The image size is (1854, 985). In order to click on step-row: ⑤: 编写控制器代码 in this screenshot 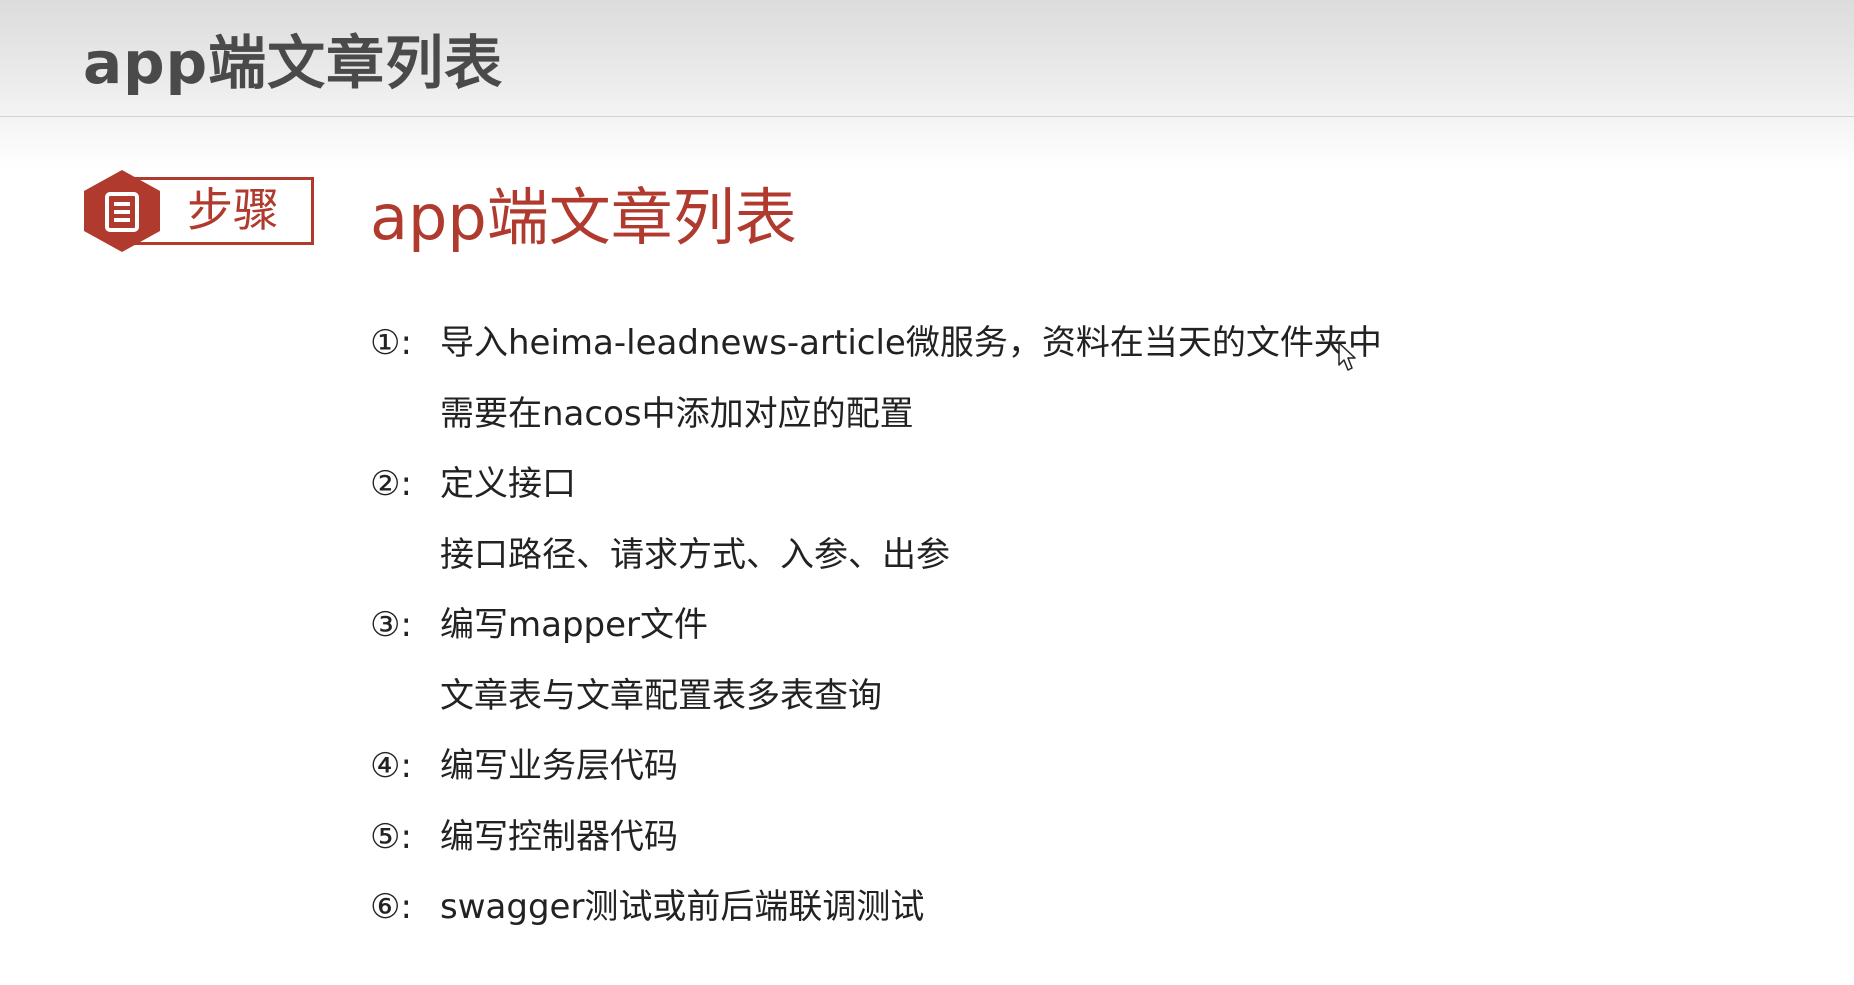, I will do `click(1020, 837)`.